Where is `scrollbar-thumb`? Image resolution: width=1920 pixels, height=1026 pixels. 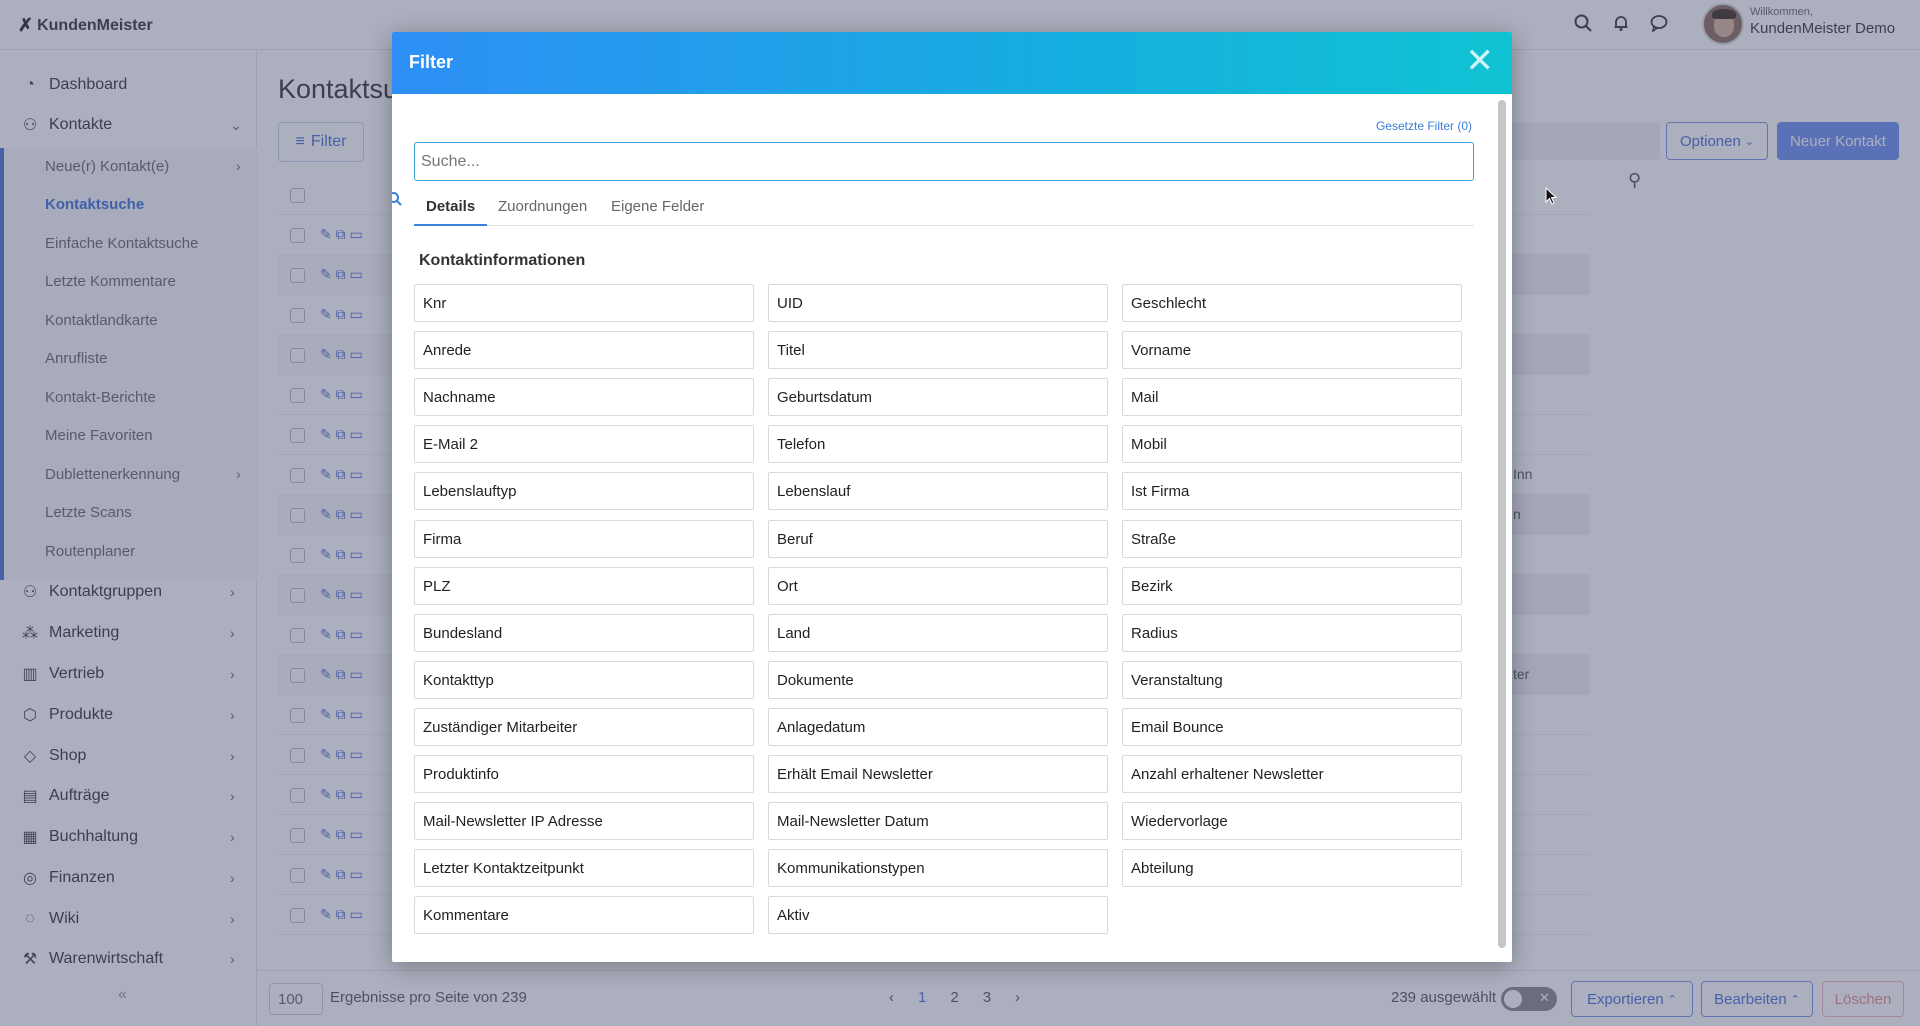 scrollbar-thumb is located at coordinates (1502, 524).